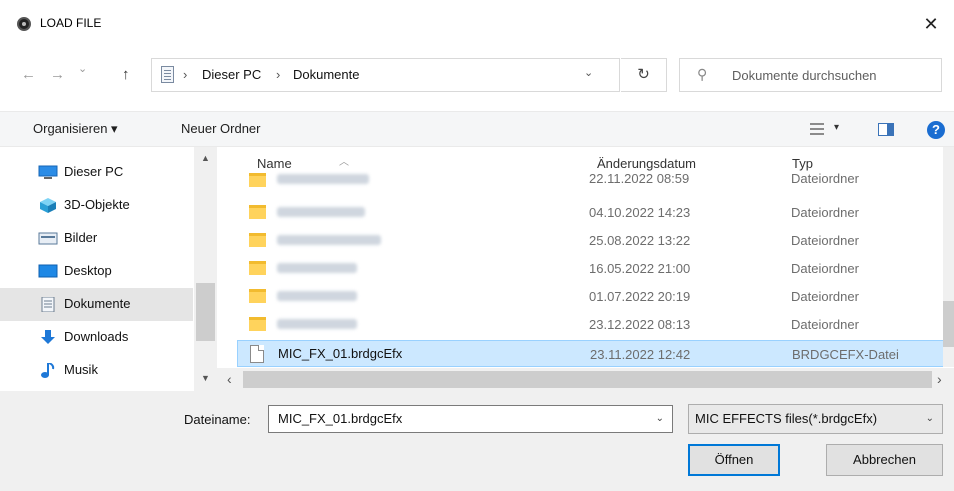  What do you see at coordinates (205, 312) in the screenshot?
I see `sidebar-scroll-thumb` at bounding box center [205, 312].